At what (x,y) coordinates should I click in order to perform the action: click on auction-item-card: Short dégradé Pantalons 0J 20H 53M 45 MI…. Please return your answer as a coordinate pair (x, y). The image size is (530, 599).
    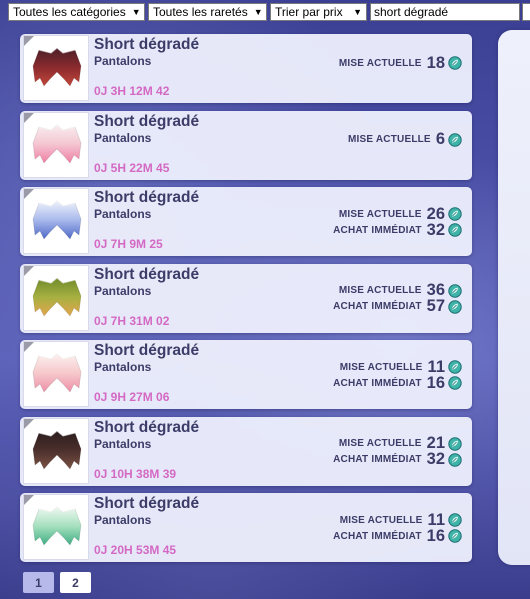
    Looking at the image, I should click on (246, 527).